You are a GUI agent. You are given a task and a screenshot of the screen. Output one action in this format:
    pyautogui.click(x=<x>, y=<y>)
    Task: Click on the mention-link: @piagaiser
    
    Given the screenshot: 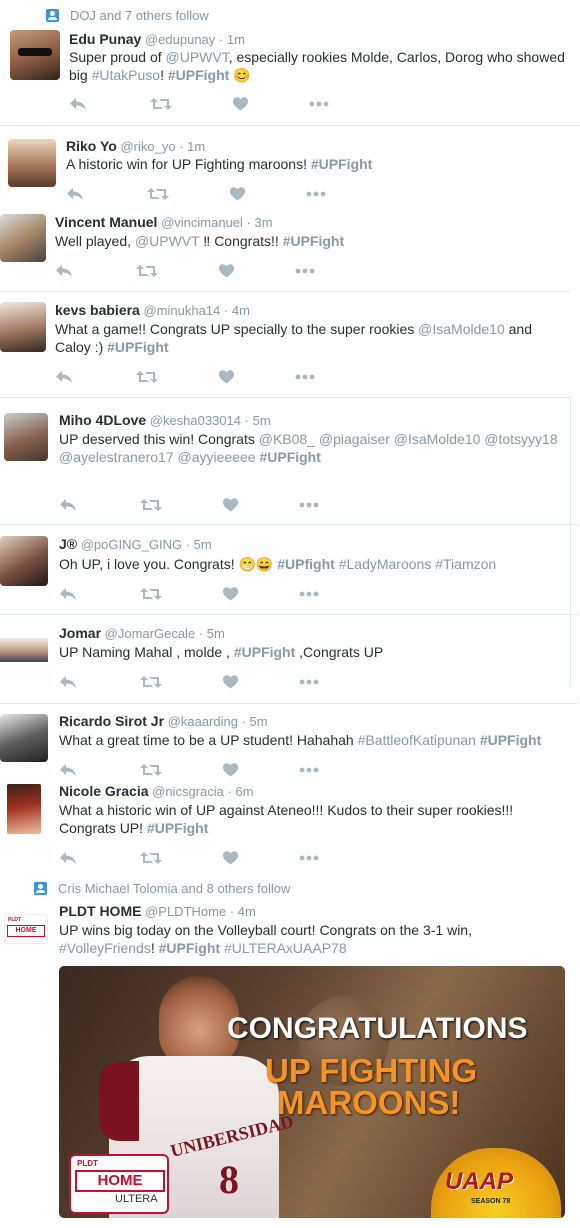 What is the action you would take?
    pyautogui.click(x=354, y=439)
    